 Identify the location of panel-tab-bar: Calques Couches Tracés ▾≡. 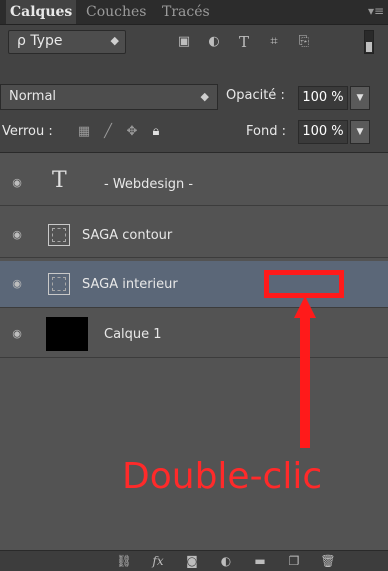
(194, 12).